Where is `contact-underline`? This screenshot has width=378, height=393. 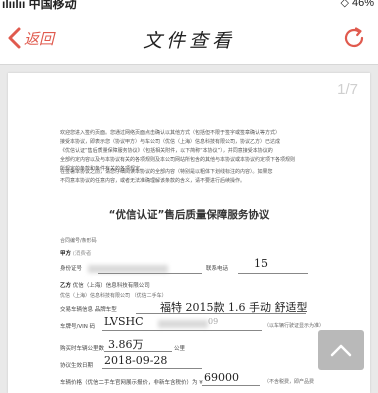 contact-underline is located at coordinates (273, 273).